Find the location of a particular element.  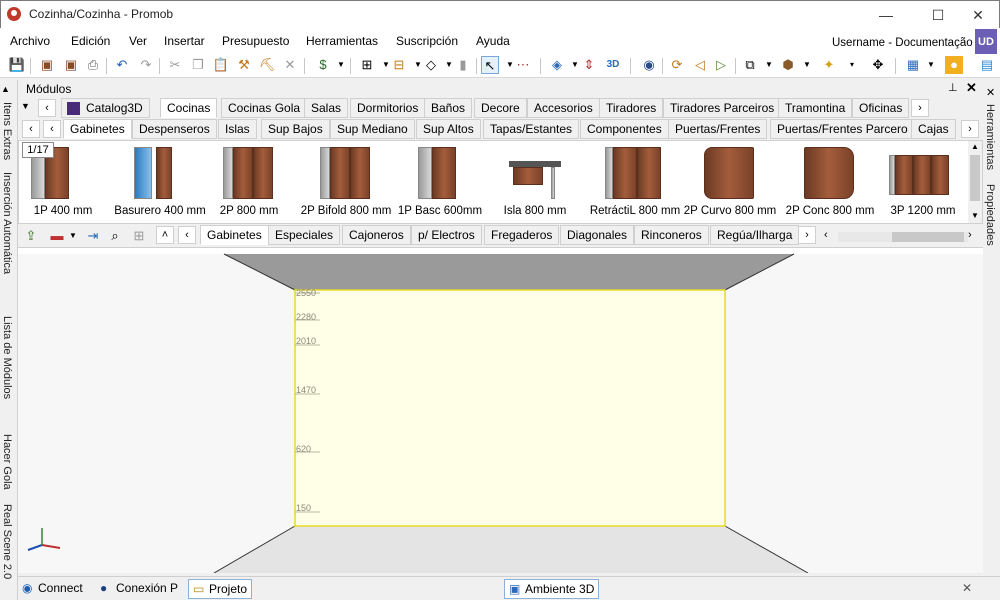

view-3d-icon: 3D is located at coordinates (613, 65).